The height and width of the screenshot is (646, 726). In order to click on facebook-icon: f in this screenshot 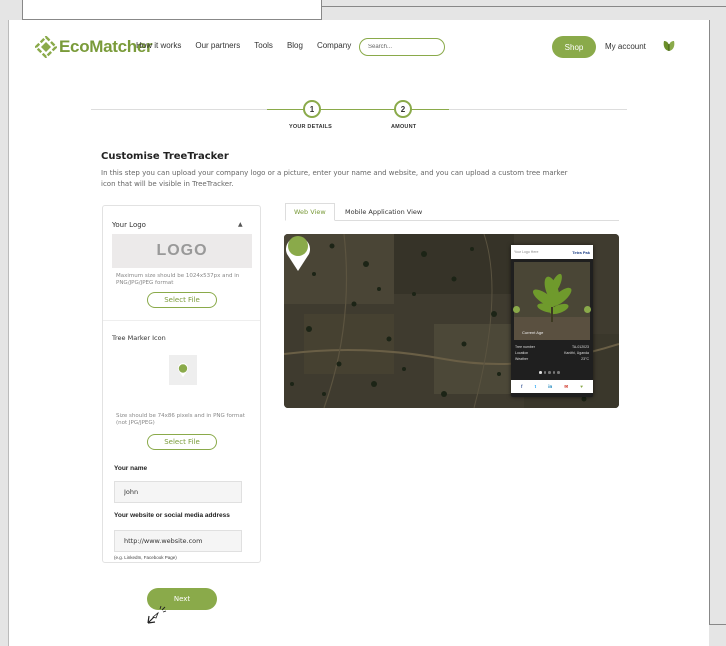, I will do `click(522, 386)`.